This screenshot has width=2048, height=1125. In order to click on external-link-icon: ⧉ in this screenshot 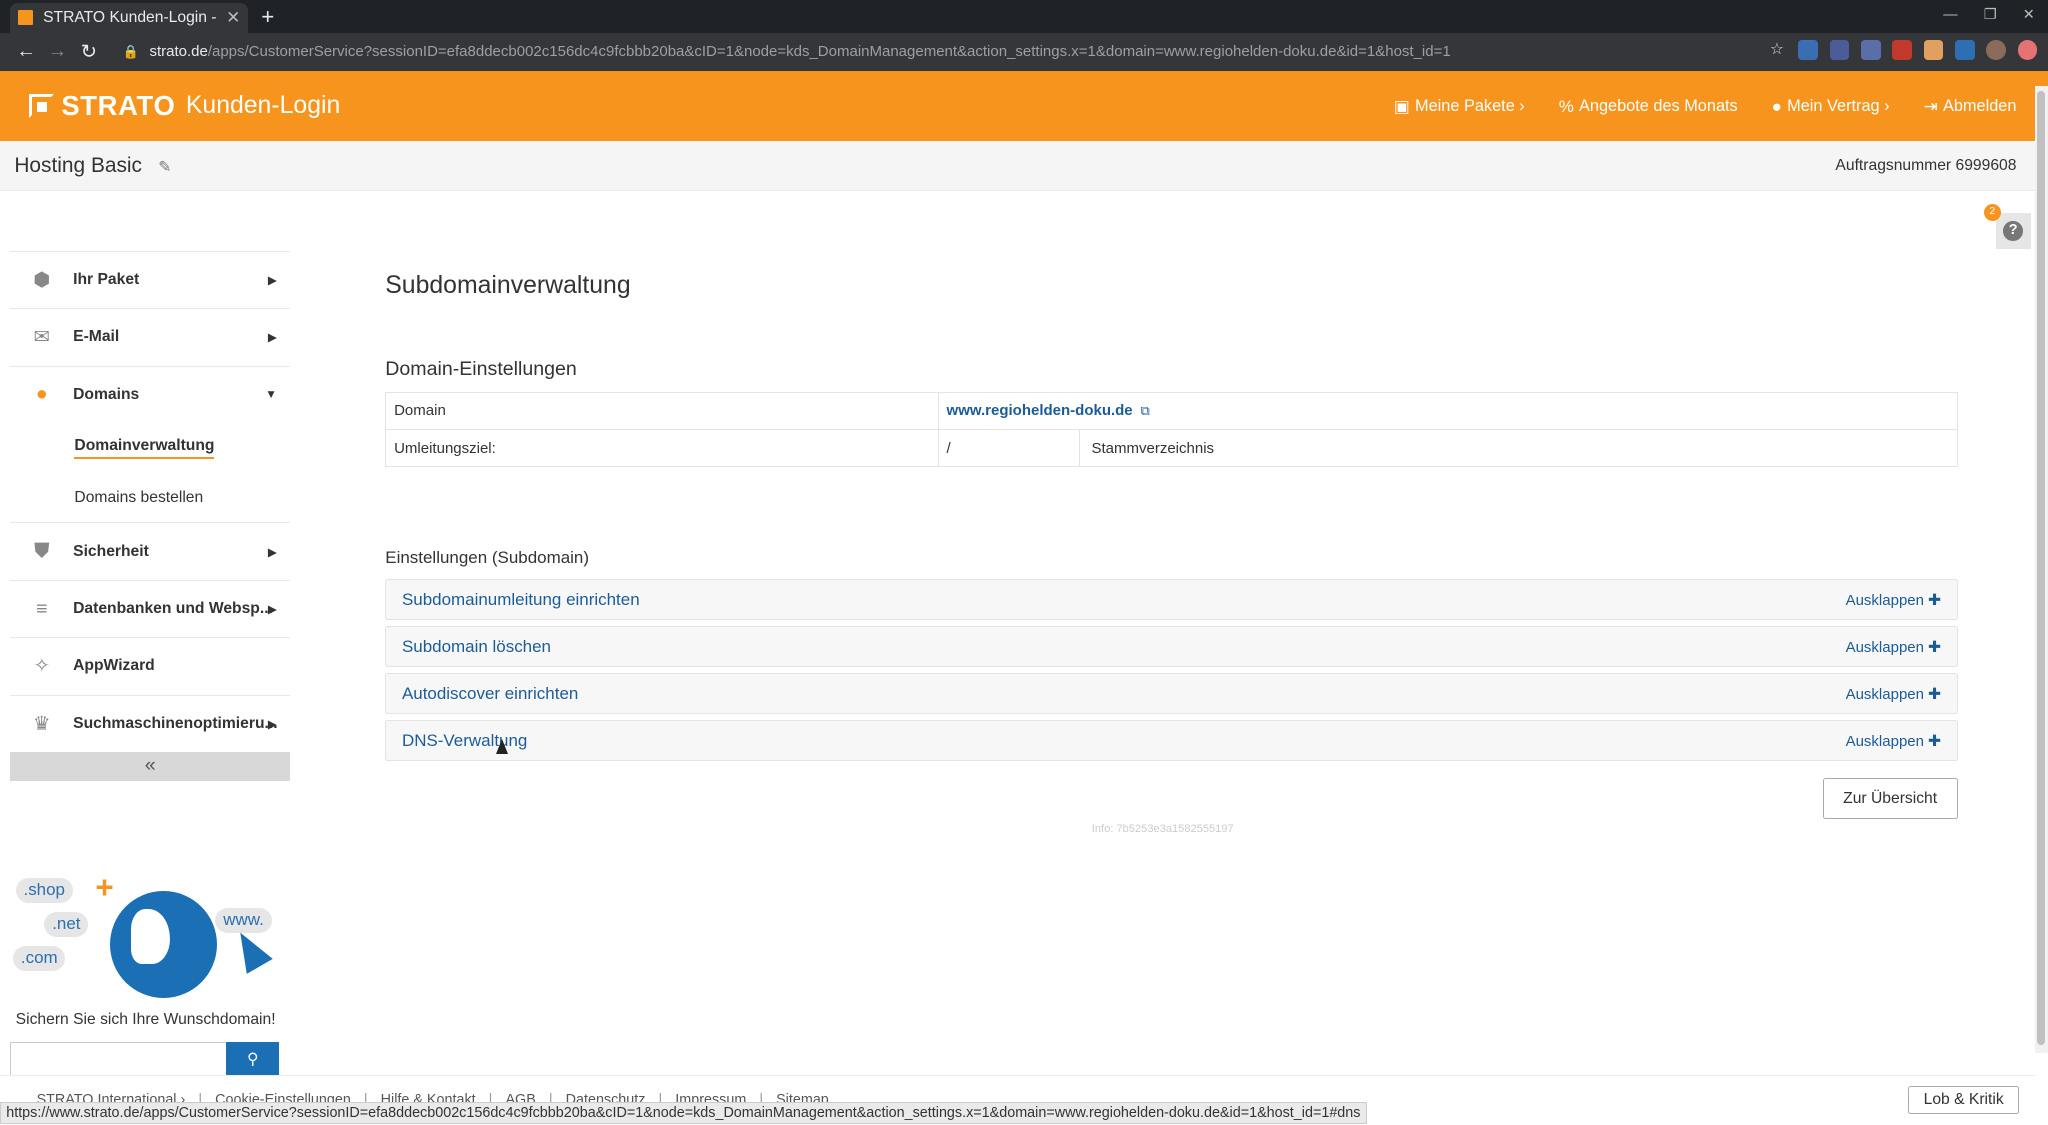, I will do `click(1144, 410)`.